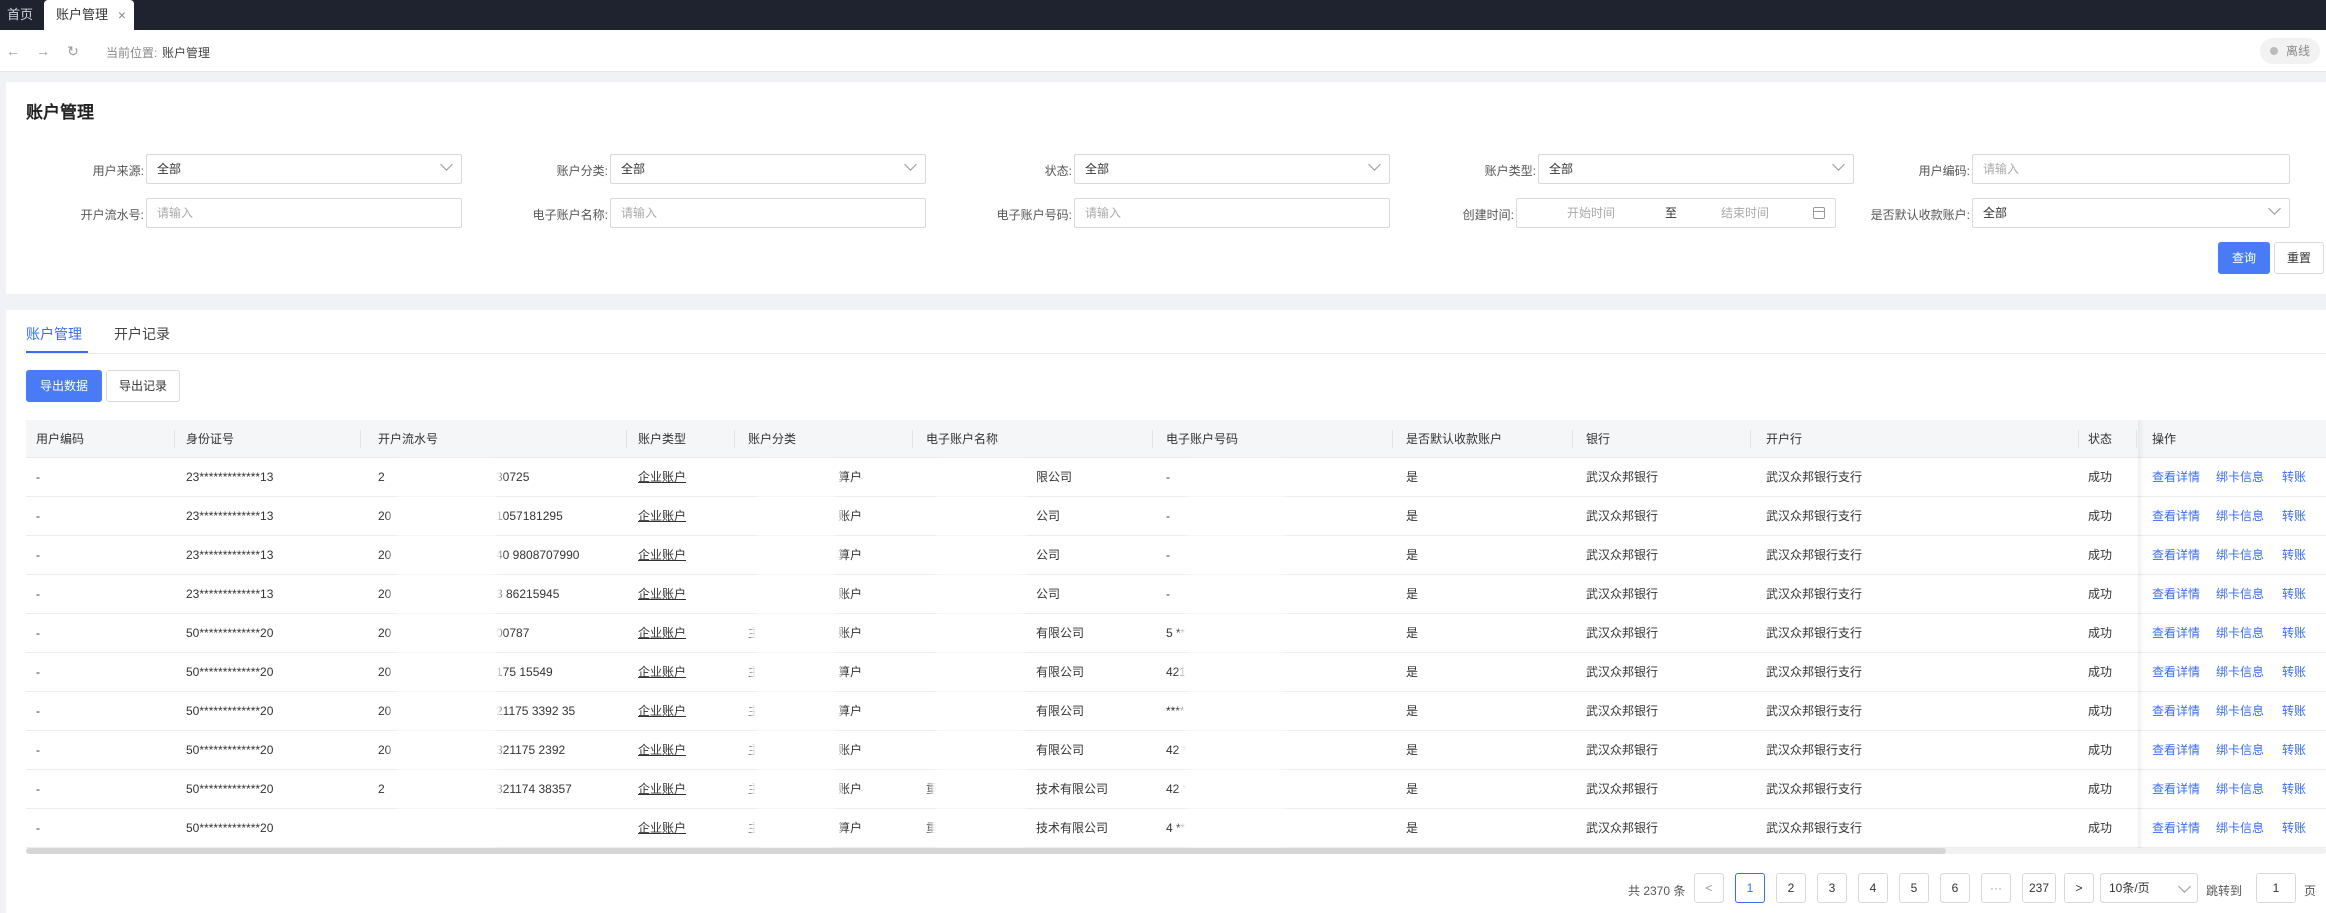 The image size is (2326, 913). What do you see at coordinates (2299, 258) in the screenshot?
I see `reset-button: 重置` at bounding box center [2299, 258].